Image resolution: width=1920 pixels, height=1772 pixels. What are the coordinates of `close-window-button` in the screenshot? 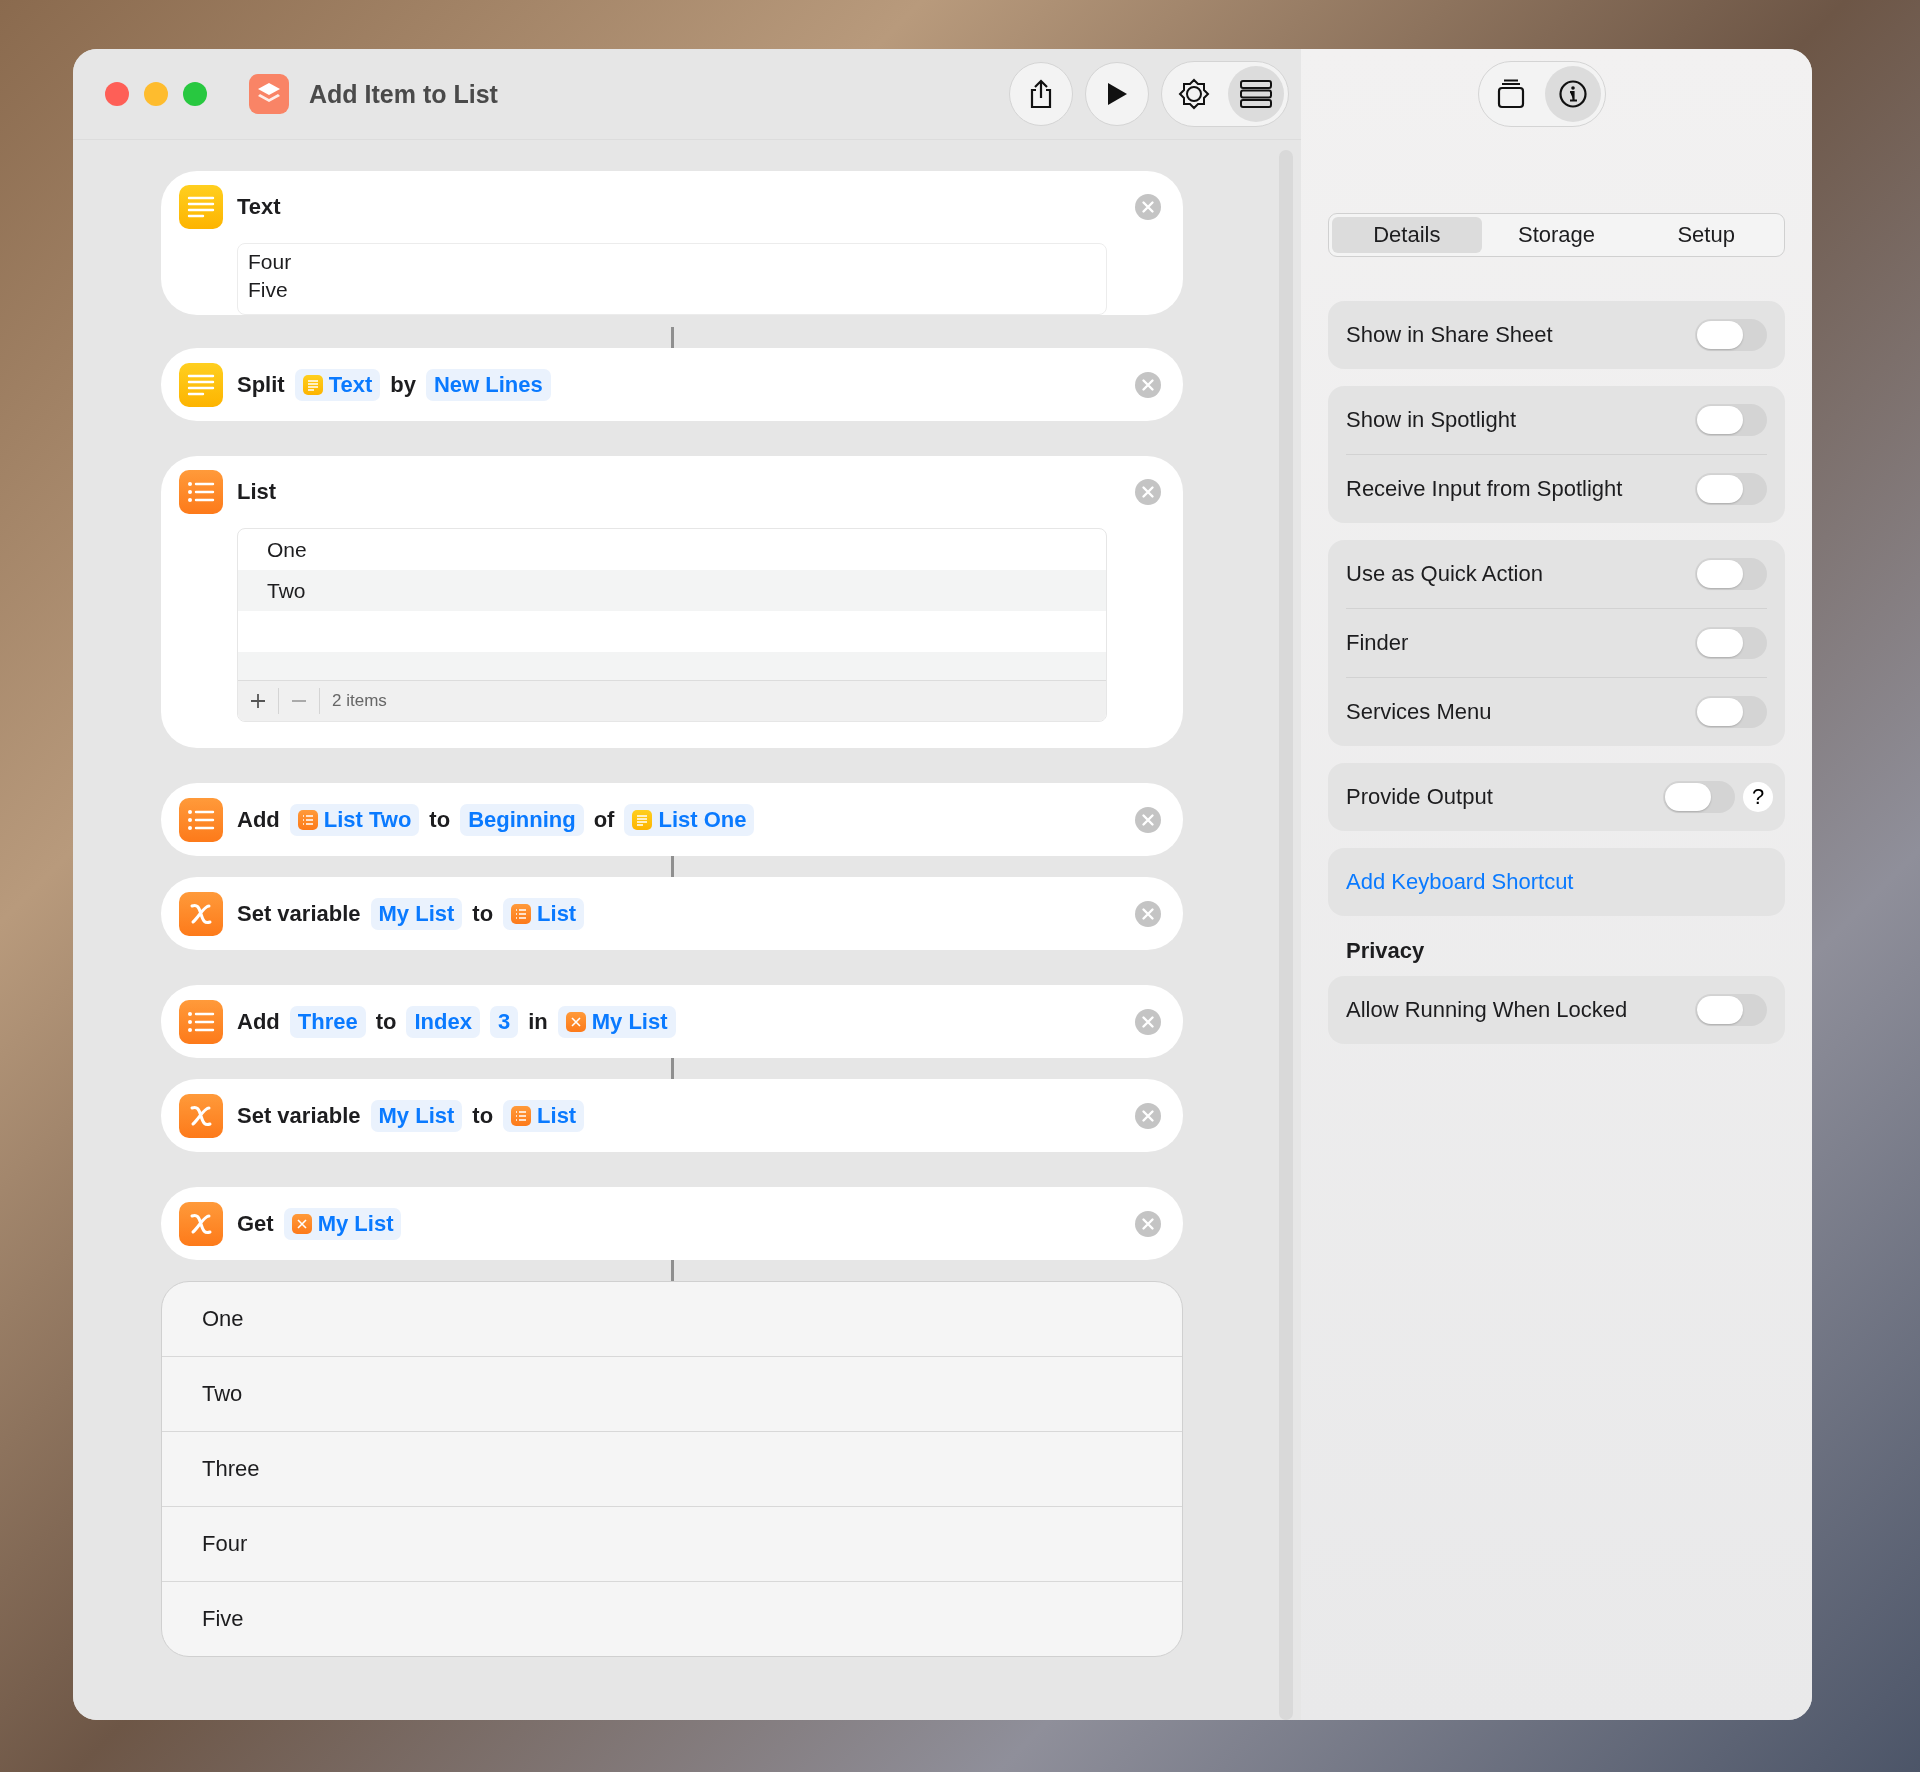 It's located at (117, 94).